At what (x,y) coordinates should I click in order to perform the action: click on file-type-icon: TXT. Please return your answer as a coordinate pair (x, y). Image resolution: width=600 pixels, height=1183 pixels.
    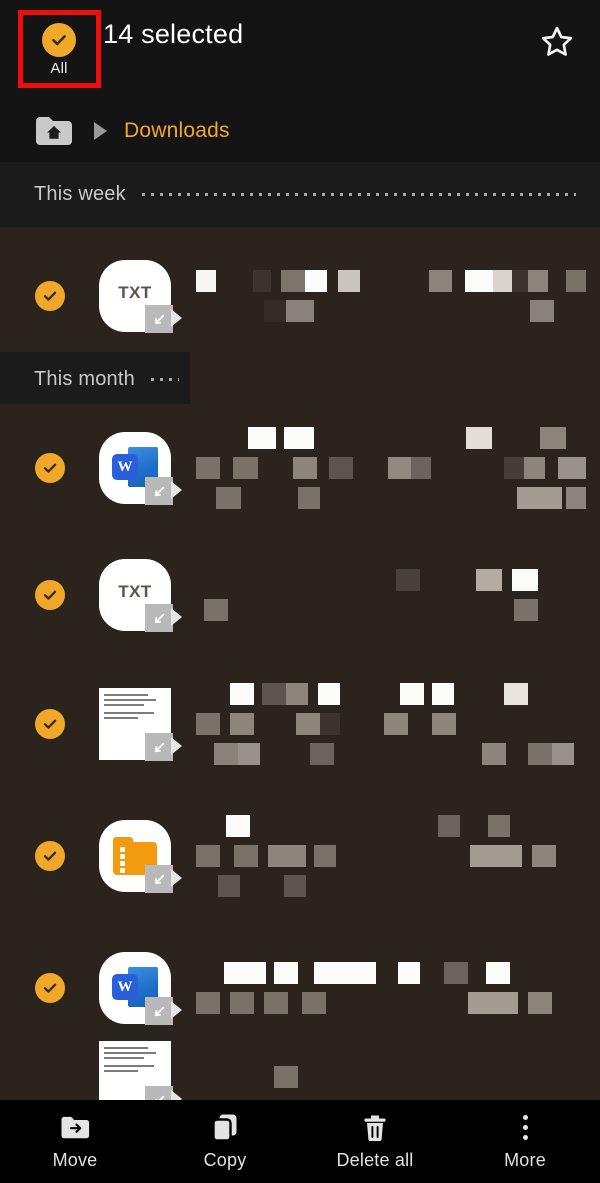
    Looking at the image, I should click on (140, 595).